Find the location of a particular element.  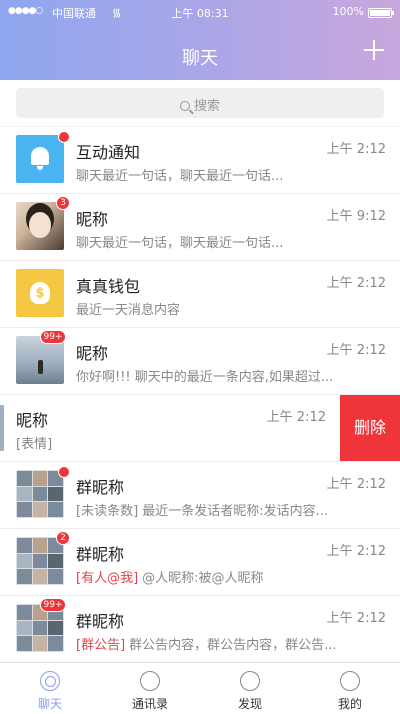

search-input: 搜索 is located at coordinates (200, 103).